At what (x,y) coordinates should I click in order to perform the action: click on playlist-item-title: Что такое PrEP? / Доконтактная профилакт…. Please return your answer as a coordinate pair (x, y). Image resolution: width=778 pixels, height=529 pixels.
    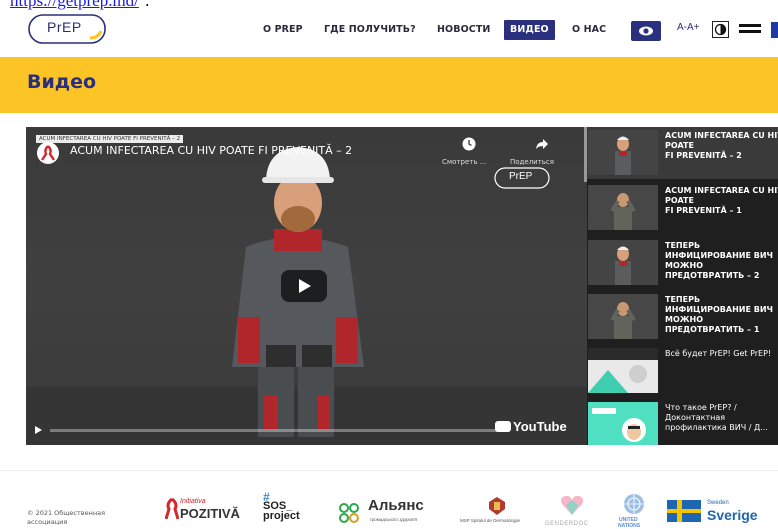
    Looking at the image, I should click on (716, 417).